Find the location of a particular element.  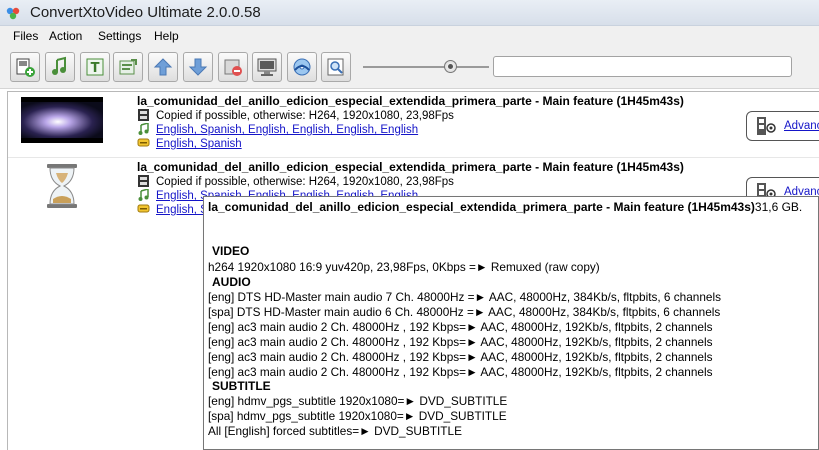

menu-action: Action is located at coordinates (65, 36).